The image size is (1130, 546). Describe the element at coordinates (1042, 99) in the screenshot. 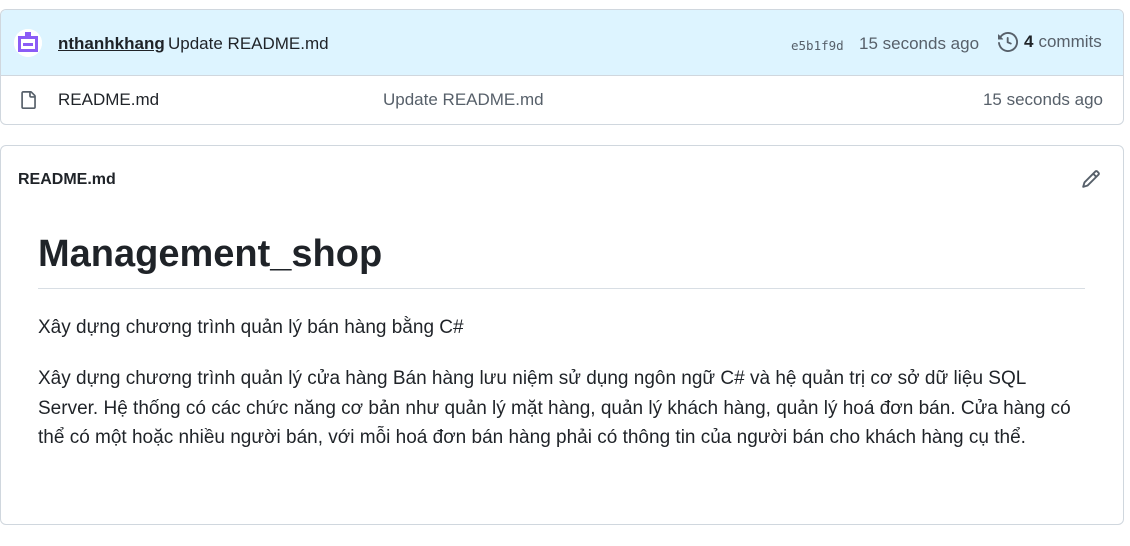

I see `file-commit-time: 15 seconds ago` at that location.